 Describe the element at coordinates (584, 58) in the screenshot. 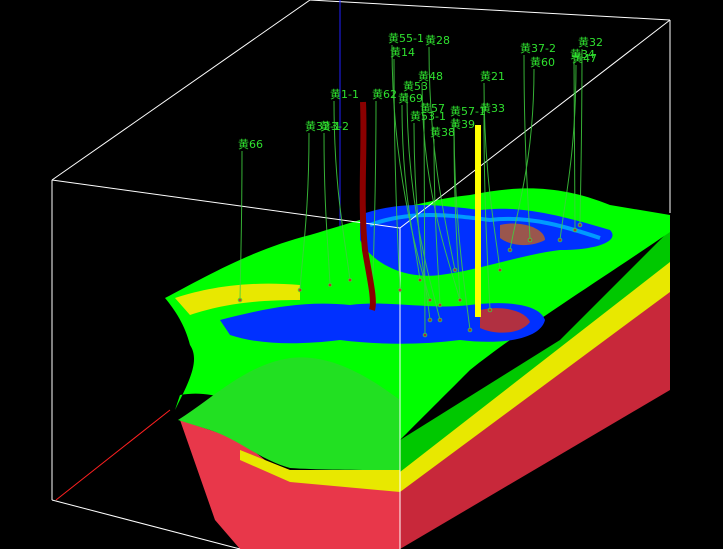

I see `well-label: 黄47` at that location.